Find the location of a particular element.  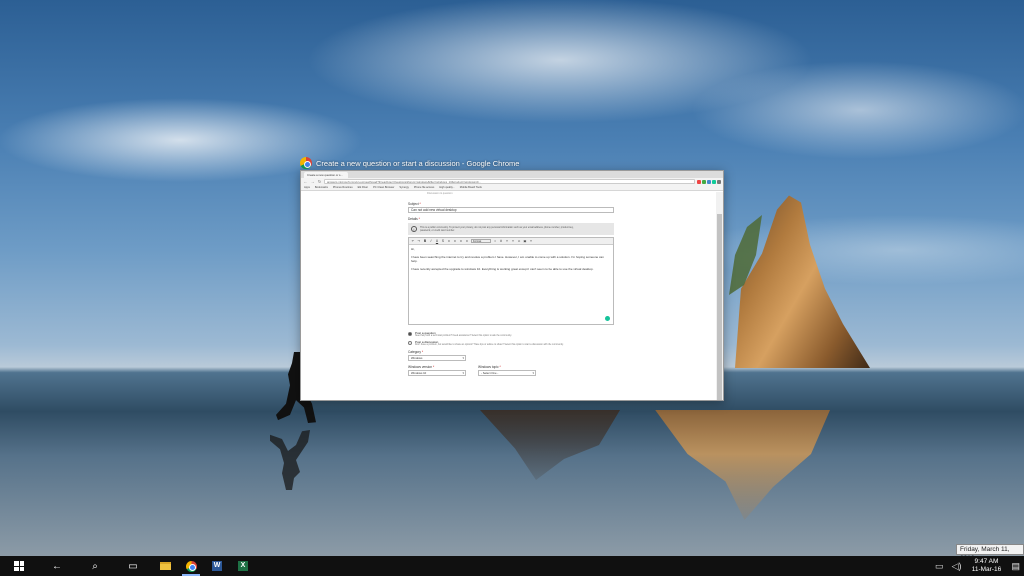

folder-icon is located at coordinates (165, 566).